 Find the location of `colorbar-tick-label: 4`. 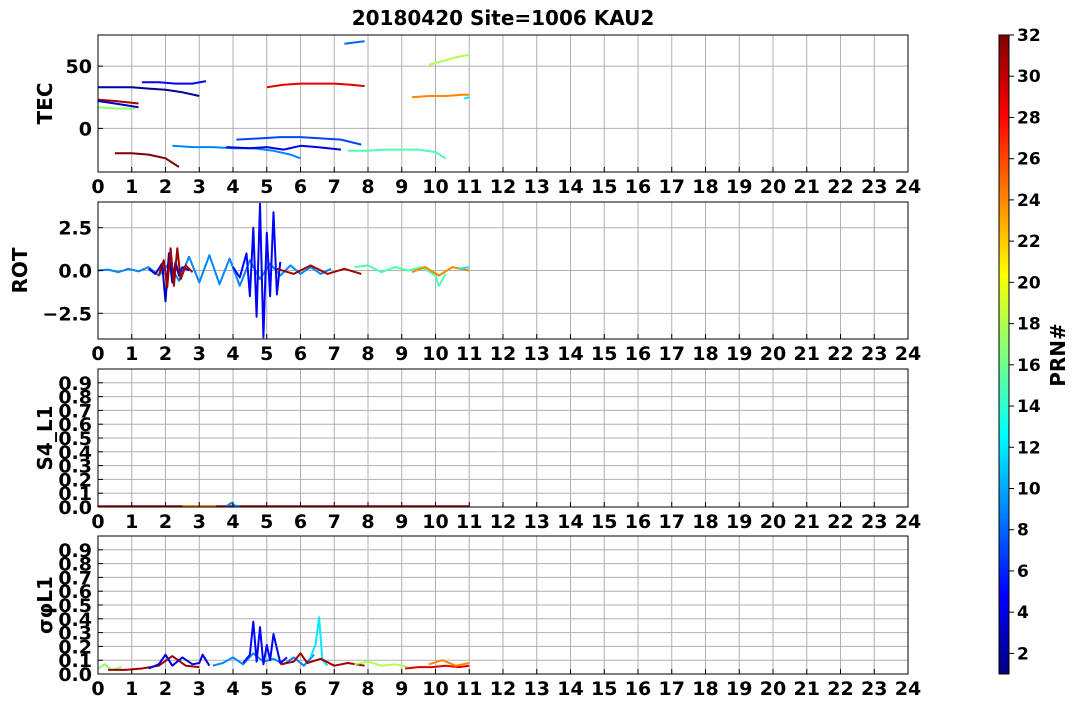

colorbar-tick-label: 4 is located at coordinates (1023, 613).